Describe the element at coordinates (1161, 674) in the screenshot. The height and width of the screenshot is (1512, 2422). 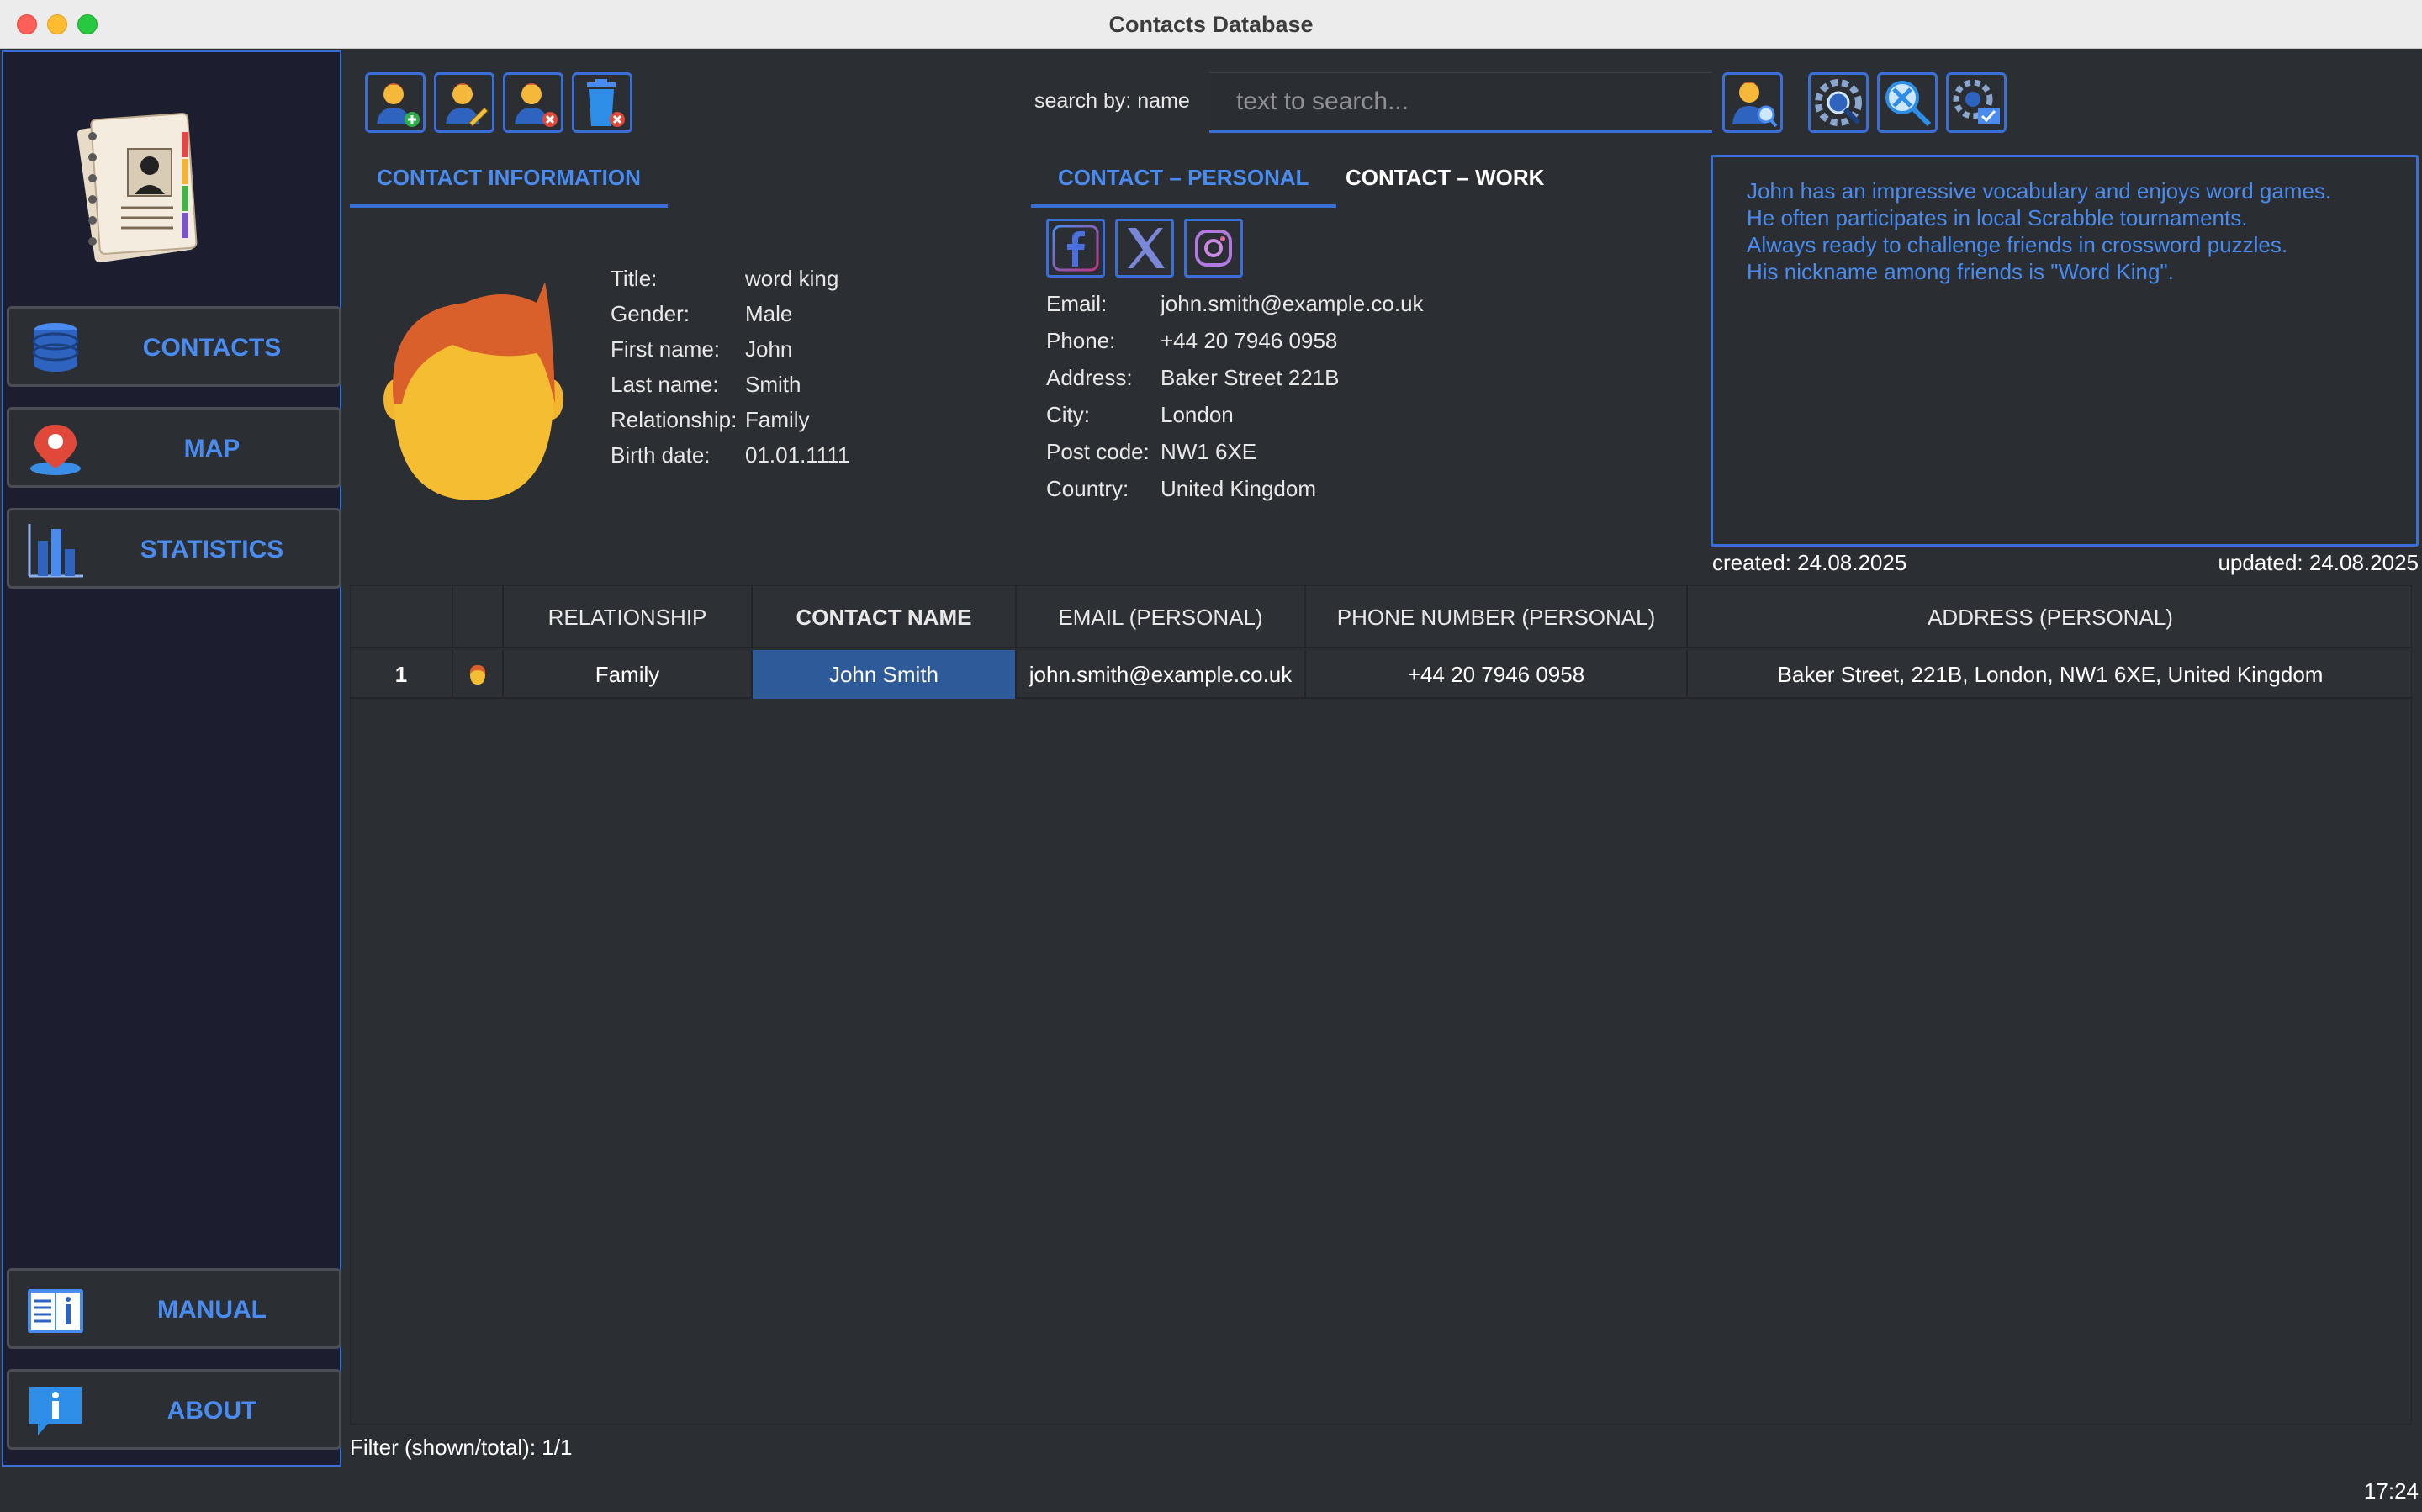
I see `row-email: john.smith@example.co.uk` at that location.